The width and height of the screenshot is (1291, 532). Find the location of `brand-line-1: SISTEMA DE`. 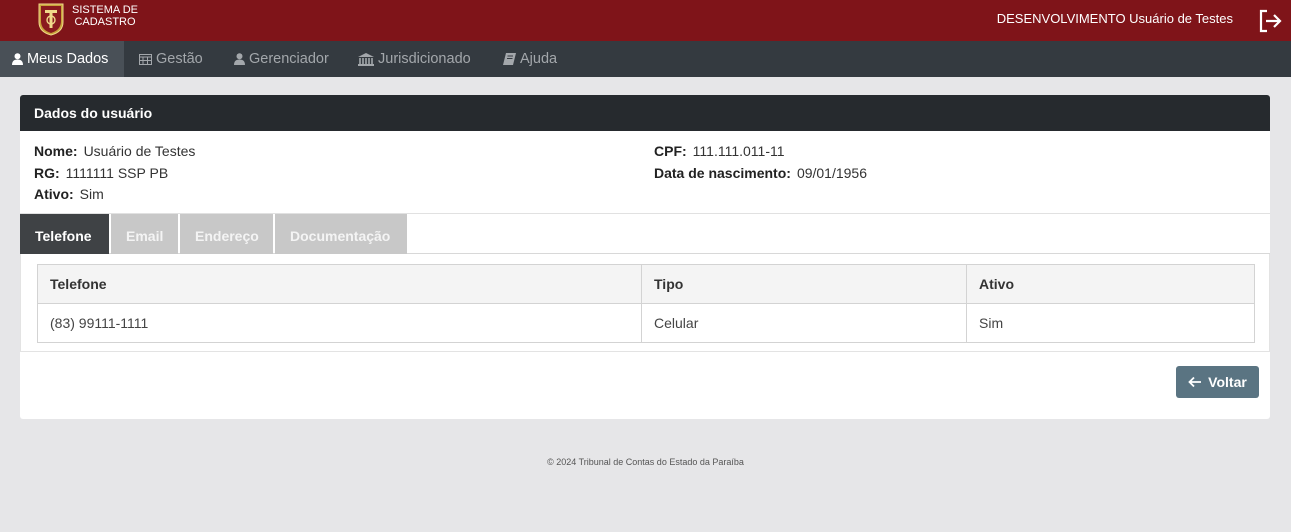

brand-line-1: SISTEMA DE is located at coordinates (105, 10).